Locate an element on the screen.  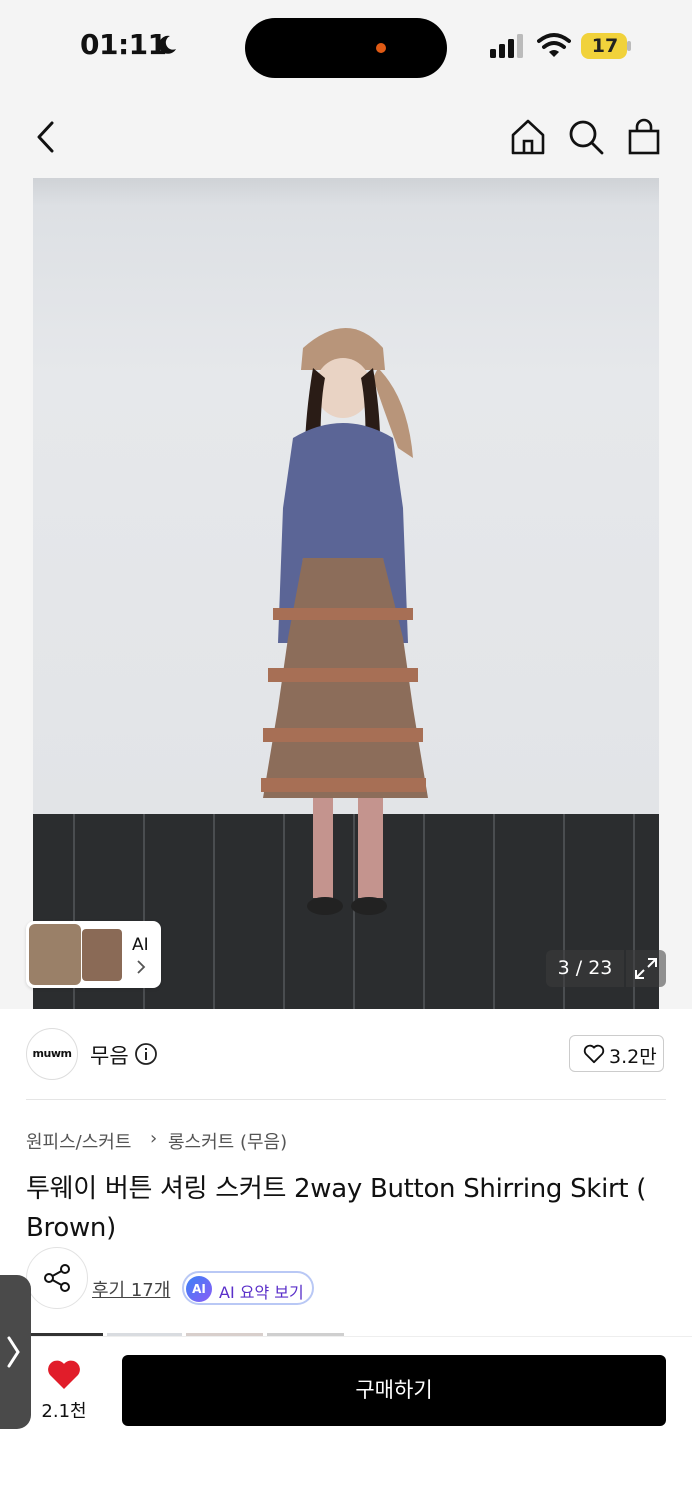
share-icon is located at coordinates (57, 1278).